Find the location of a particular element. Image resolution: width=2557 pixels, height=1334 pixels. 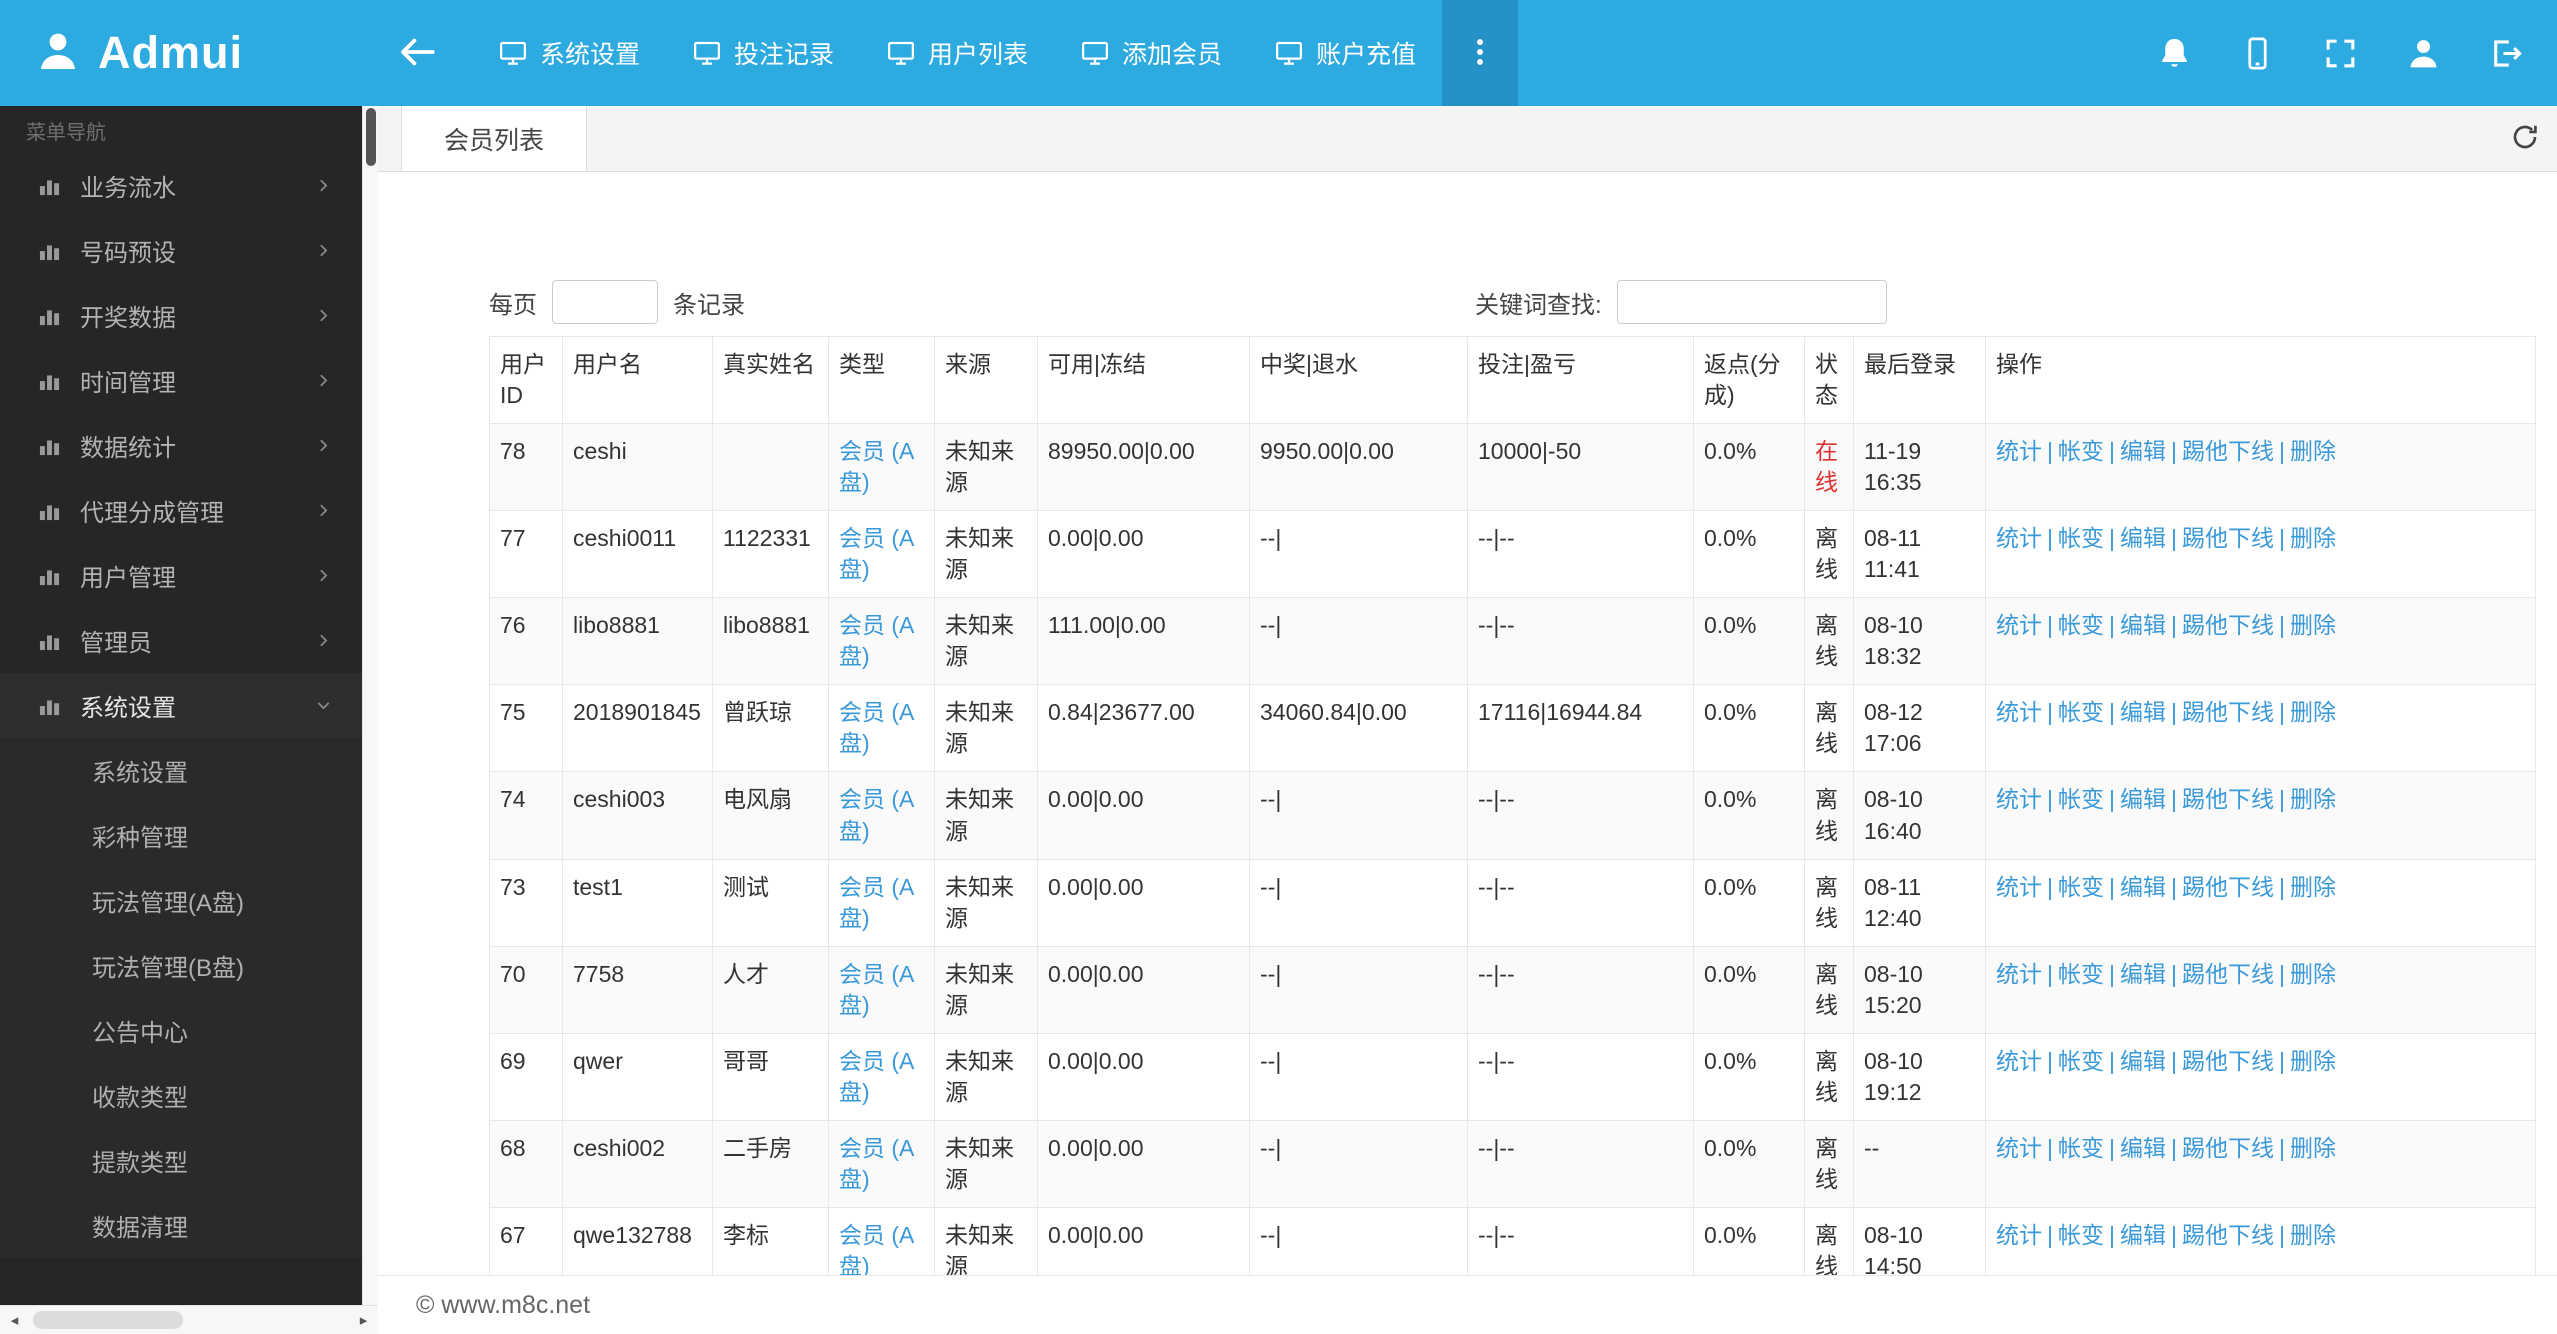

sidebar-horizontal-scrollbar: ◂ ▸ is located at coordinates (189, 1319).